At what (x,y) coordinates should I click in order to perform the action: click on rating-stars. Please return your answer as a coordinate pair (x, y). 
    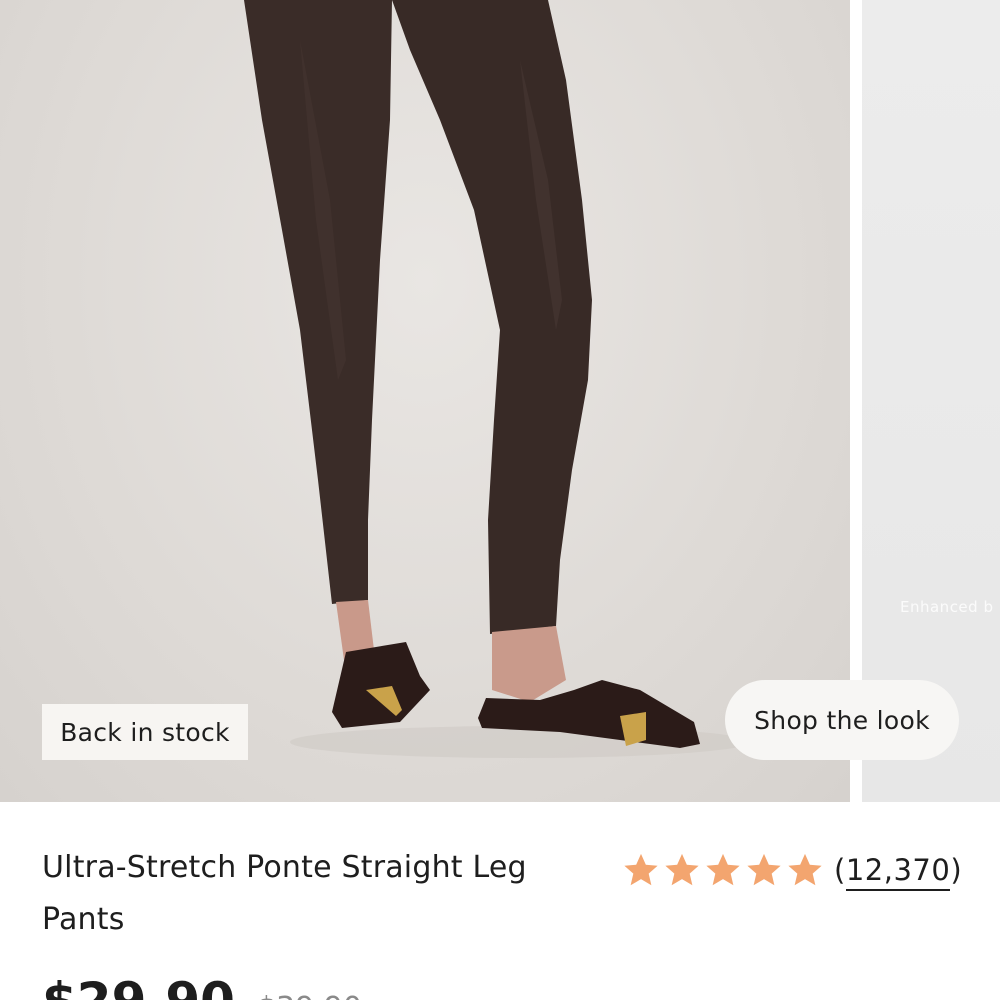
    Looking at the image, I should click on (723, 870).